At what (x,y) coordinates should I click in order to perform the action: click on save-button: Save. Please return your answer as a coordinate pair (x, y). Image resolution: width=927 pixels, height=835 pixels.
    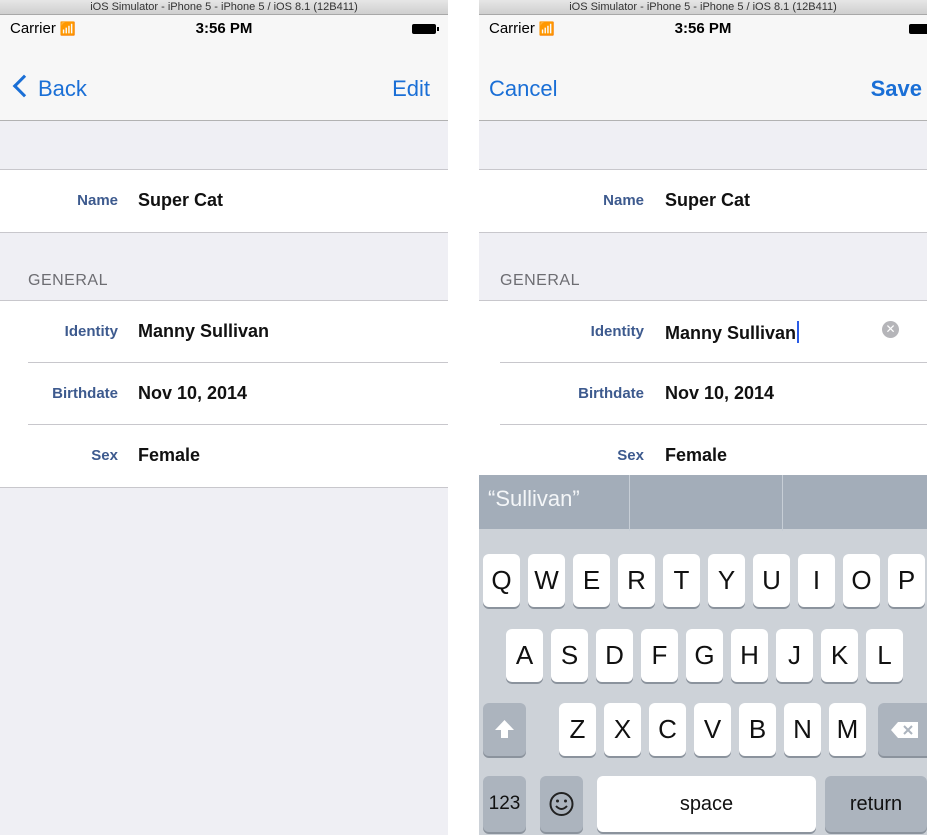
    Looking at the image, I should click on (896, 89).